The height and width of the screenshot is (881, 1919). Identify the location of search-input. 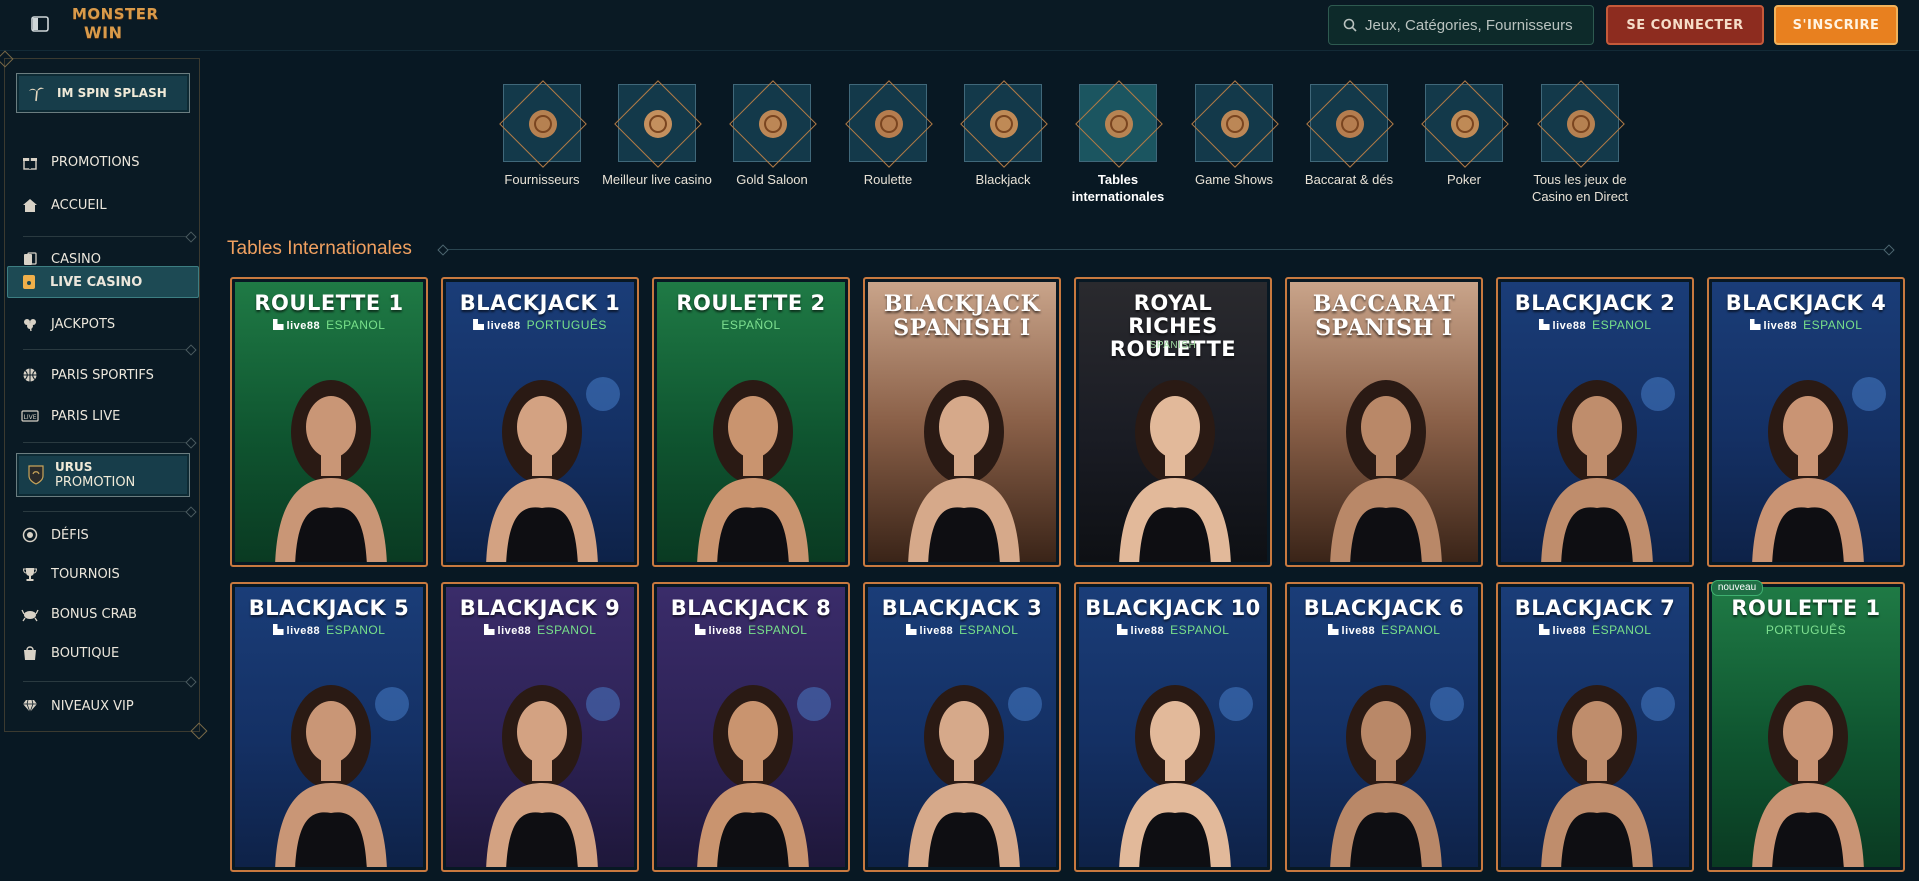
(1475, 25).